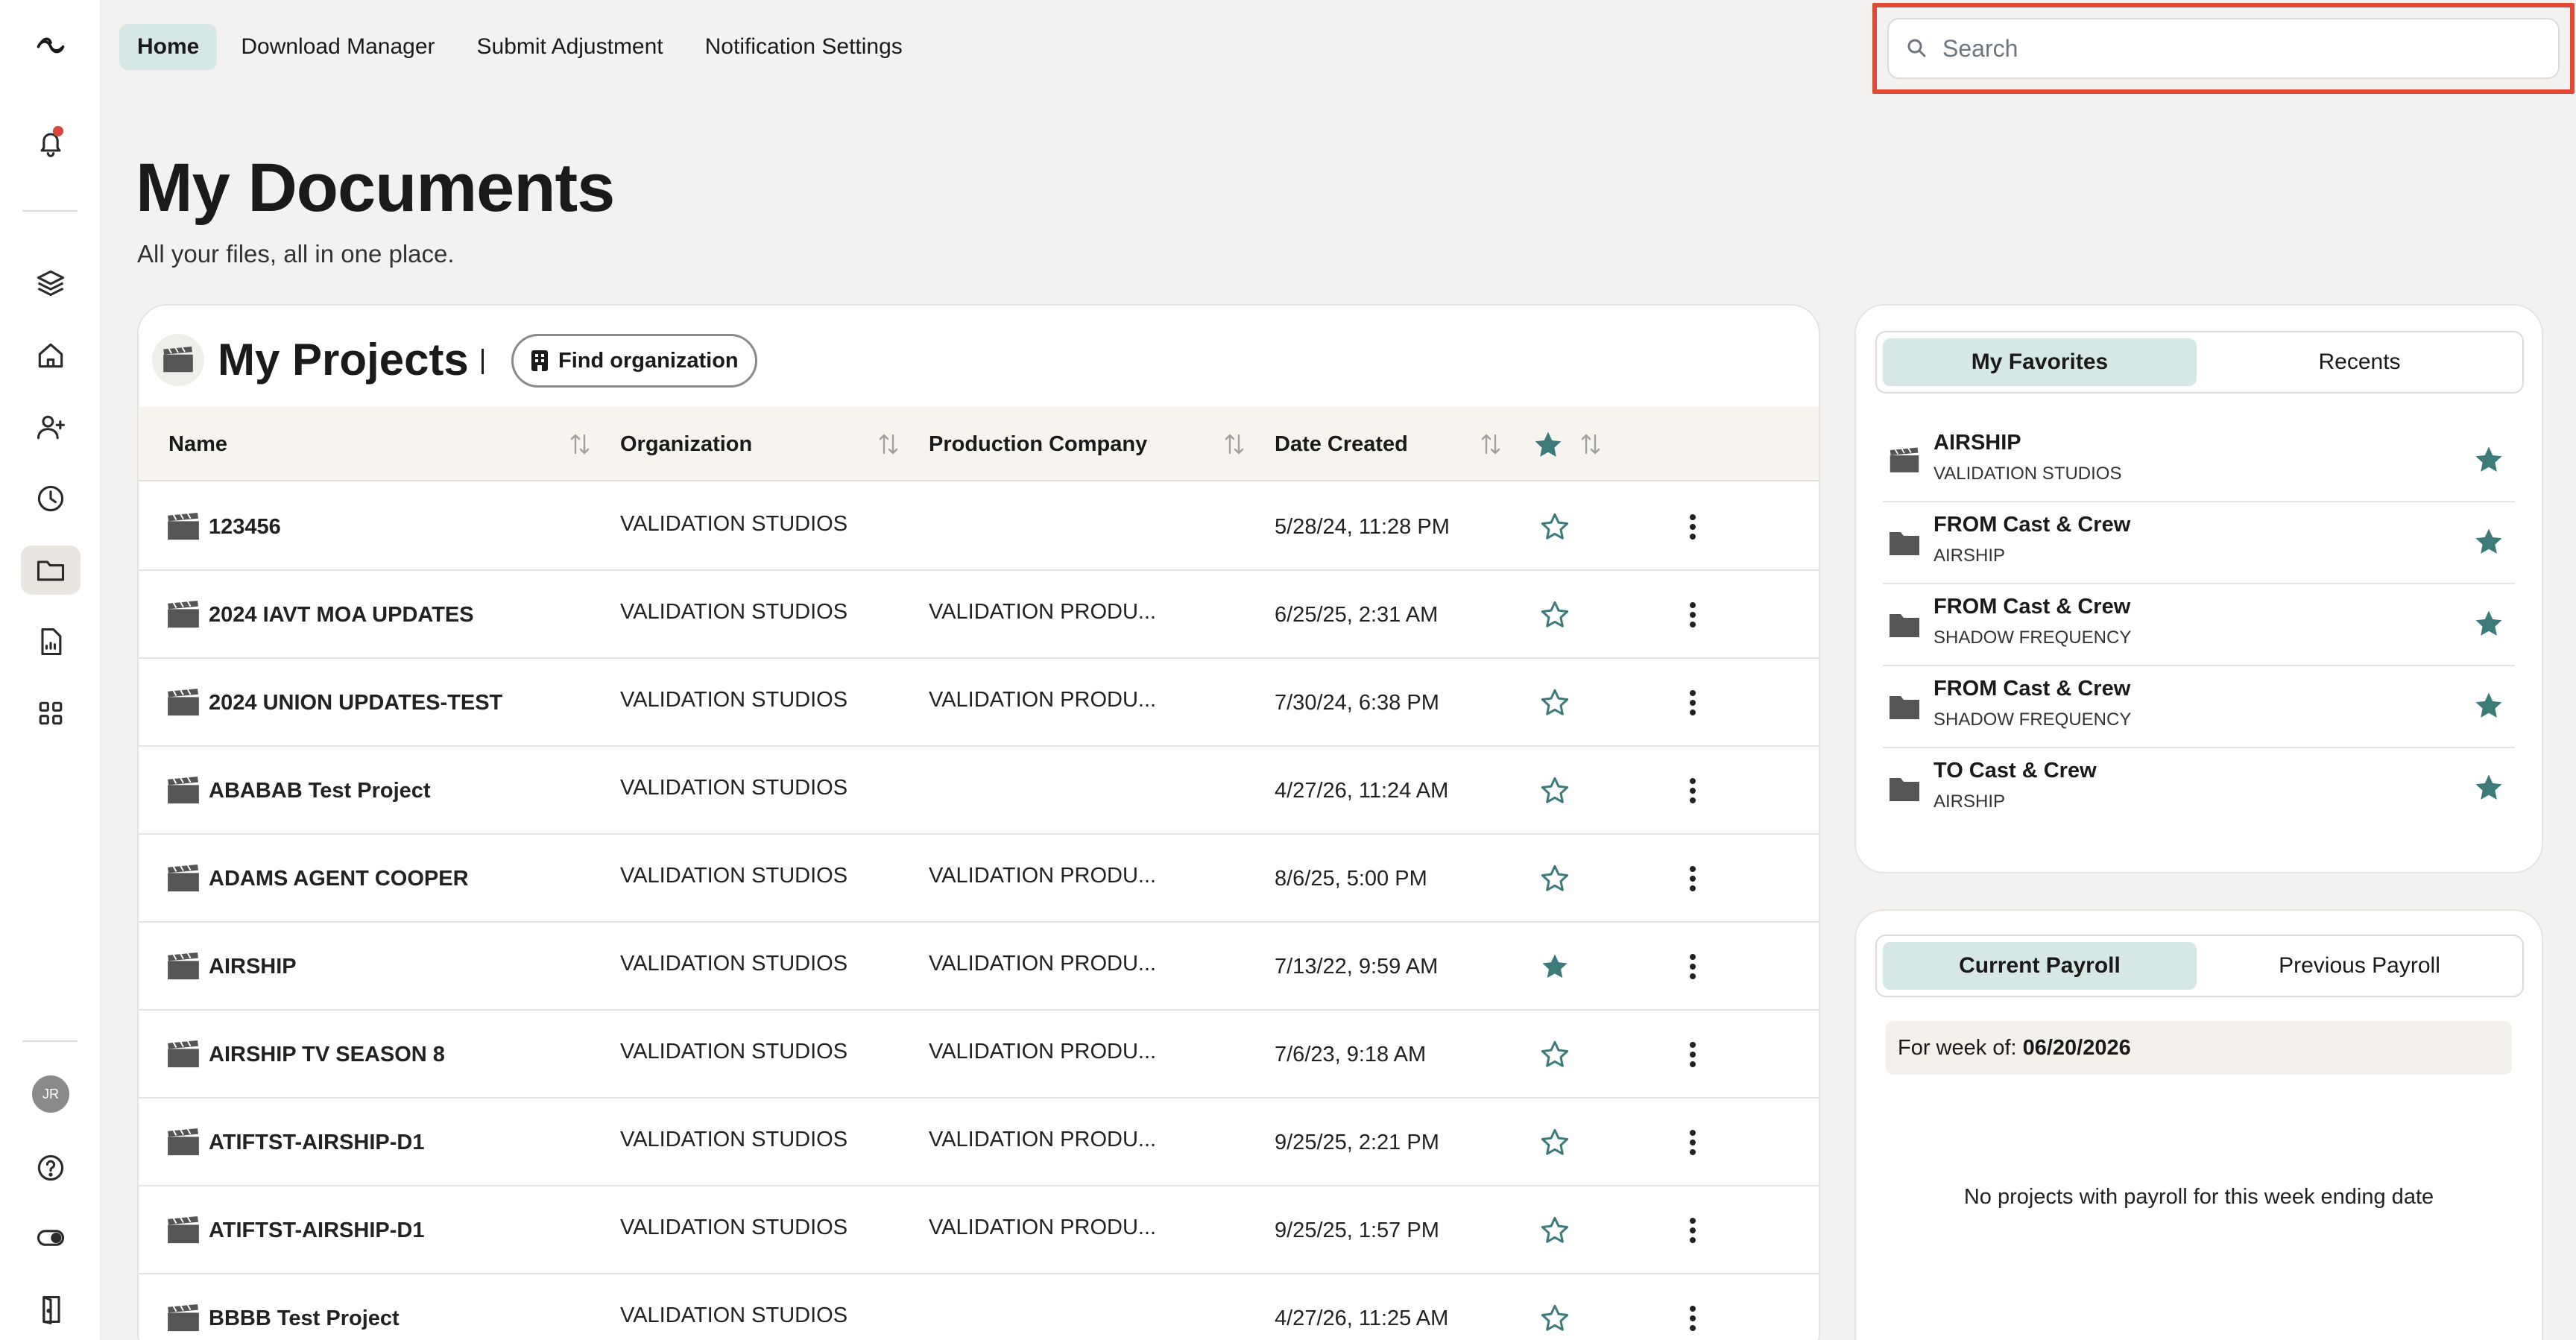  What do you see at coordinates (2242, 49) in the screenshot?
I see `search-input` at bounding box center [2242, 49].